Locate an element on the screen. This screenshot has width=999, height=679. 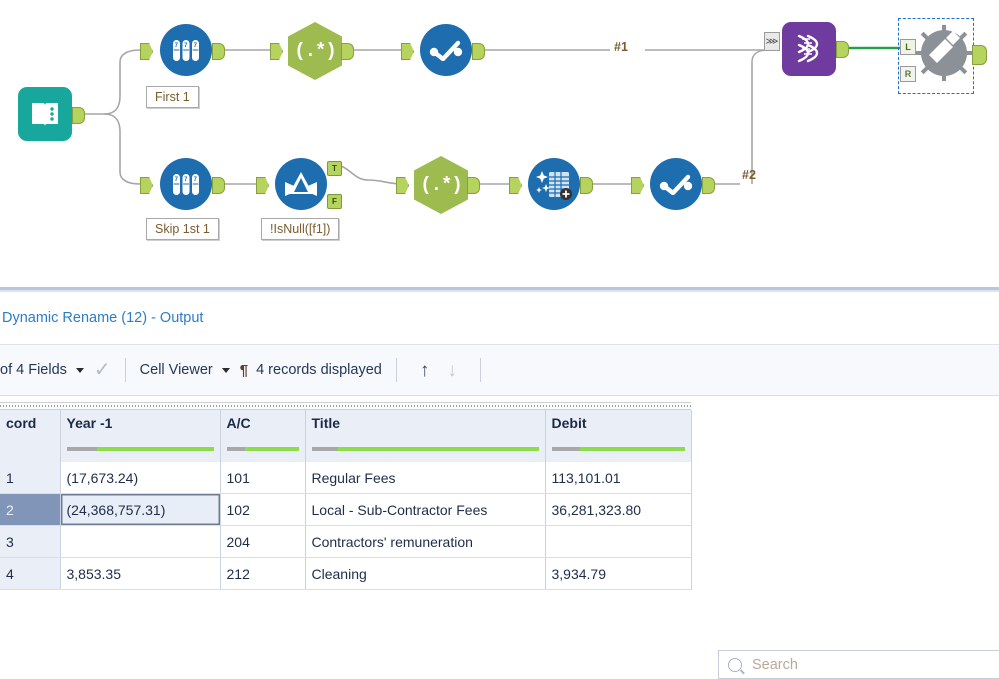
cell-ac: 101 is located at coordinates (263, 478).